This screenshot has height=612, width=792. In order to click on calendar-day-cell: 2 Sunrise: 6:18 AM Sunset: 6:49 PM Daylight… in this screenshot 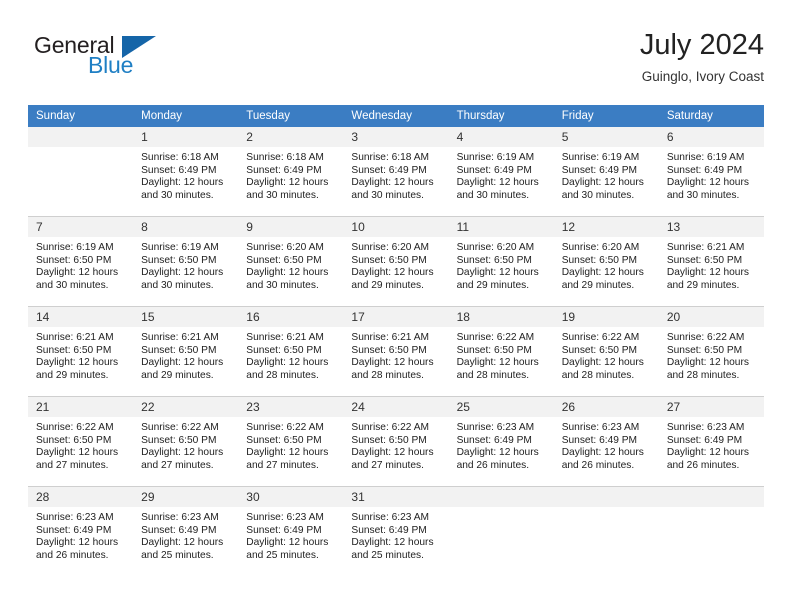, I will do `click(291, 172)`.